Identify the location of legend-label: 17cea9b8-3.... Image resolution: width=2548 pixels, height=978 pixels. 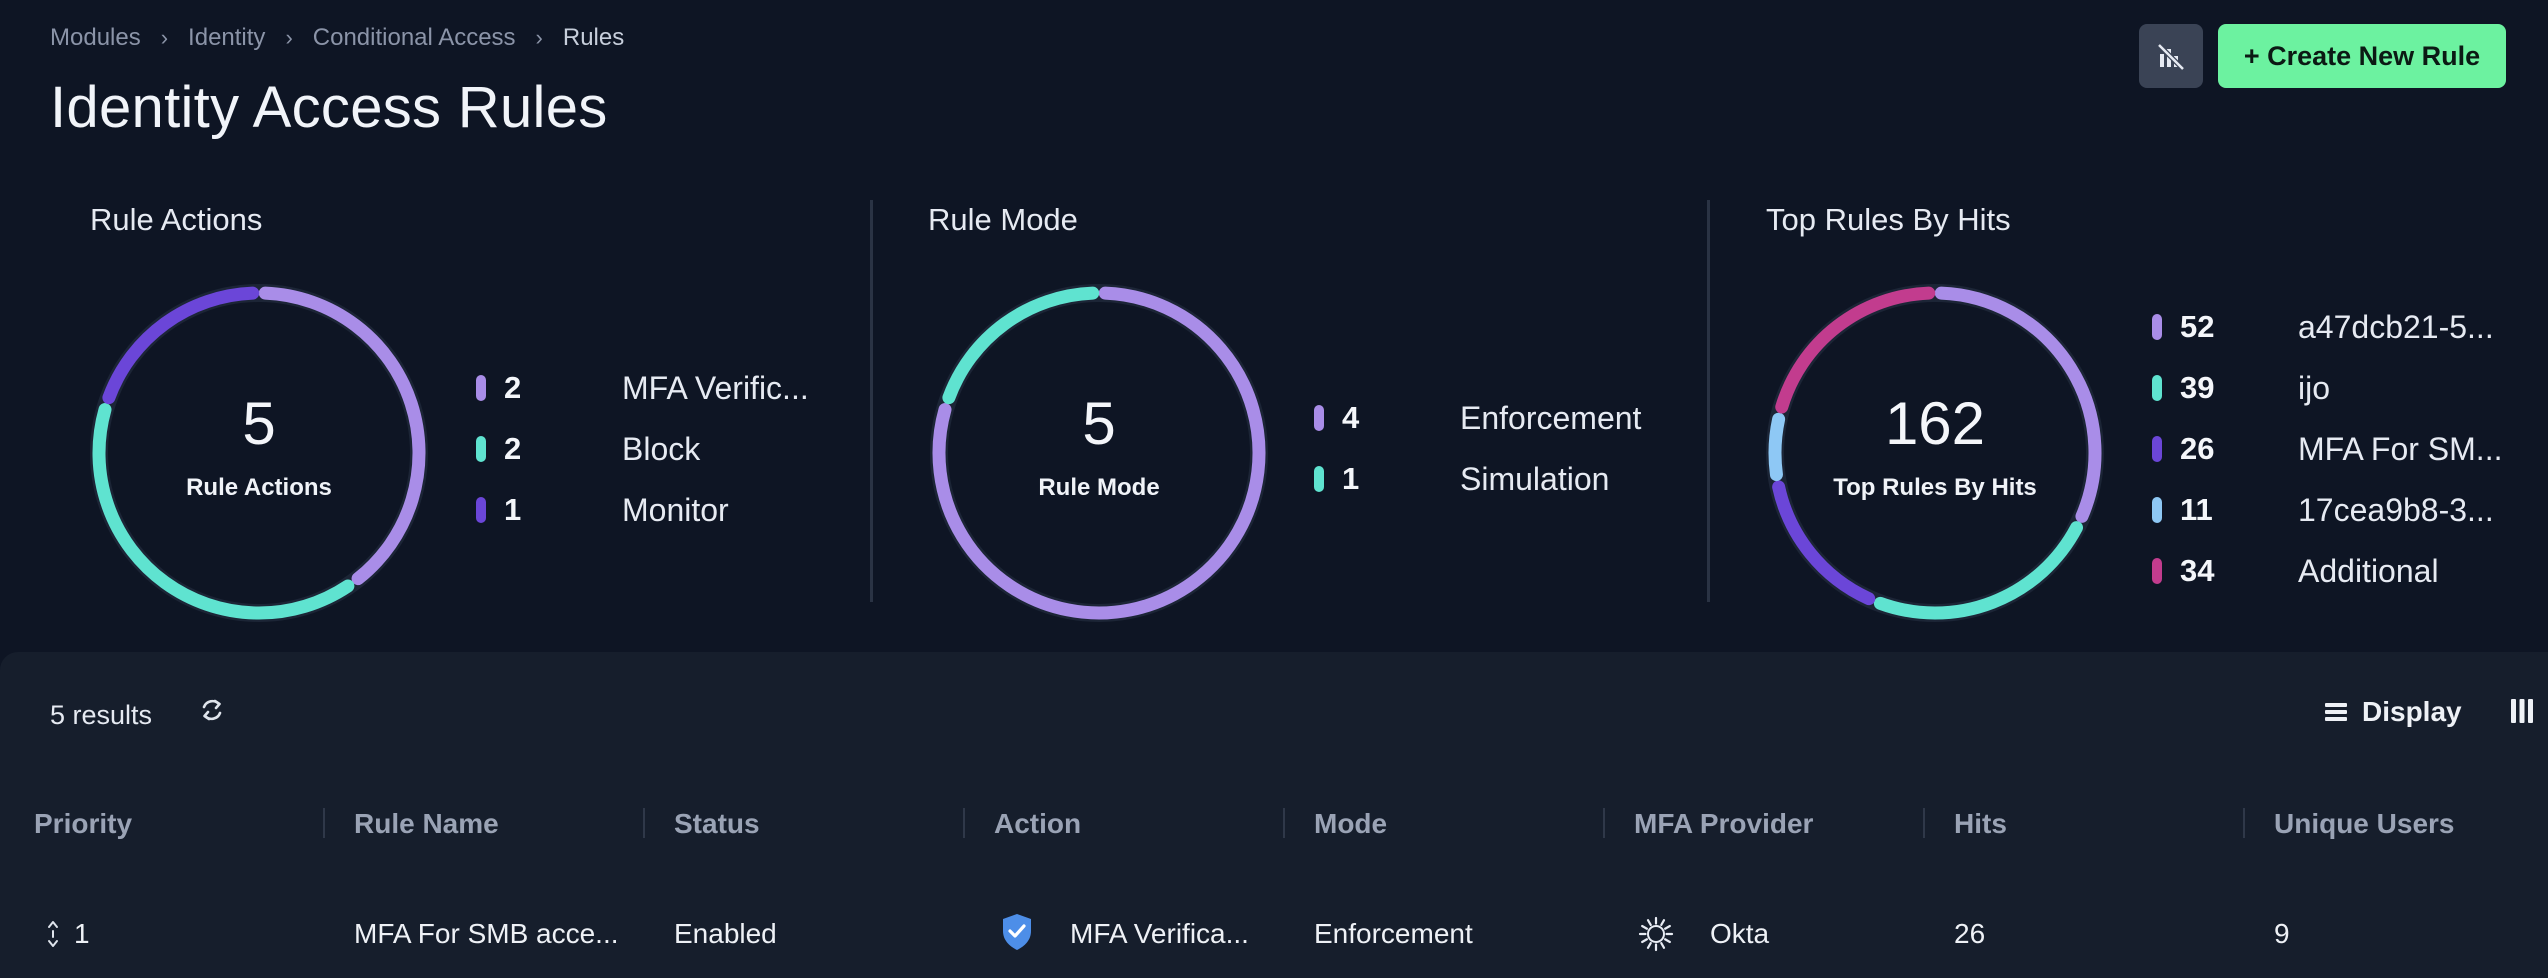
(2396, 509).